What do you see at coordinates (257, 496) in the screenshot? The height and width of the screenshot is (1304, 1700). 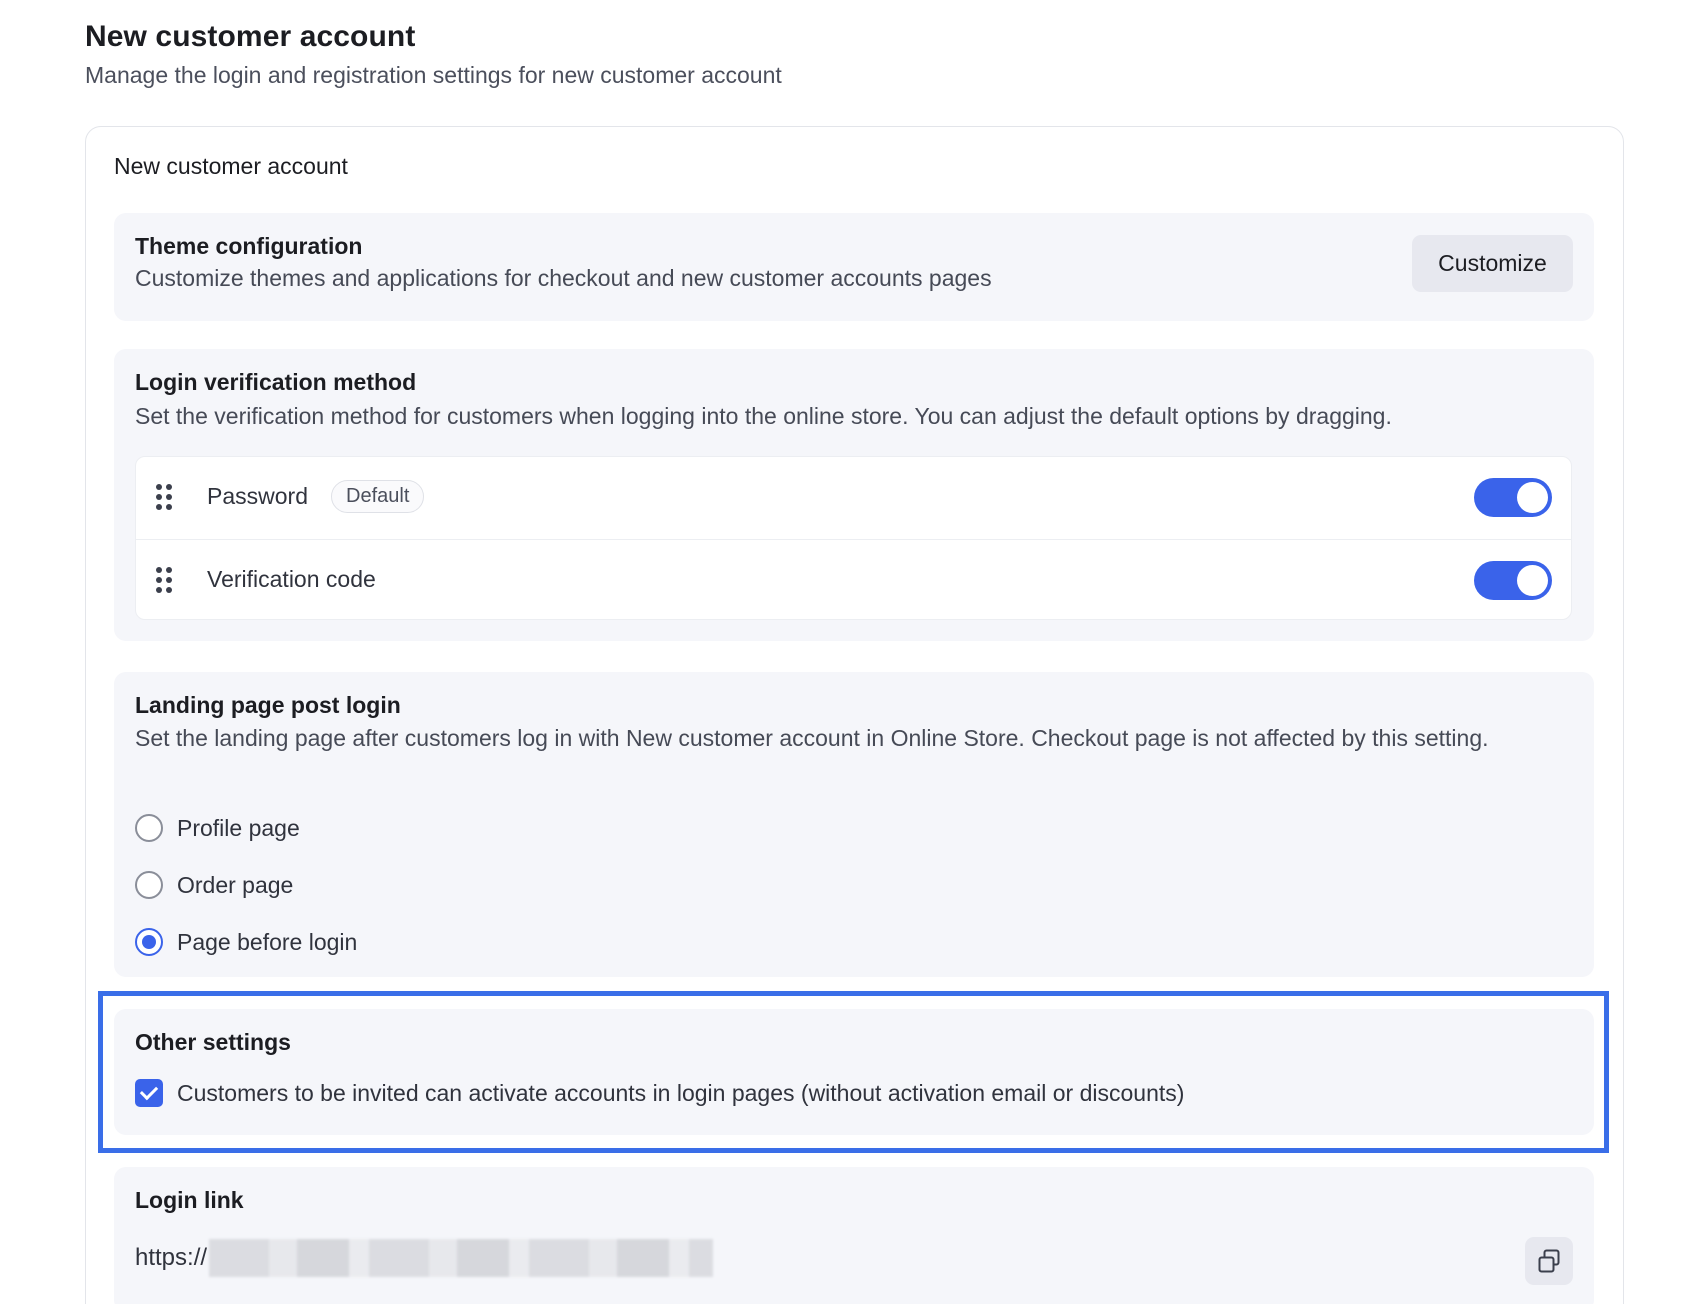 I see `method-label: Password` at bounding box center [257, 496].